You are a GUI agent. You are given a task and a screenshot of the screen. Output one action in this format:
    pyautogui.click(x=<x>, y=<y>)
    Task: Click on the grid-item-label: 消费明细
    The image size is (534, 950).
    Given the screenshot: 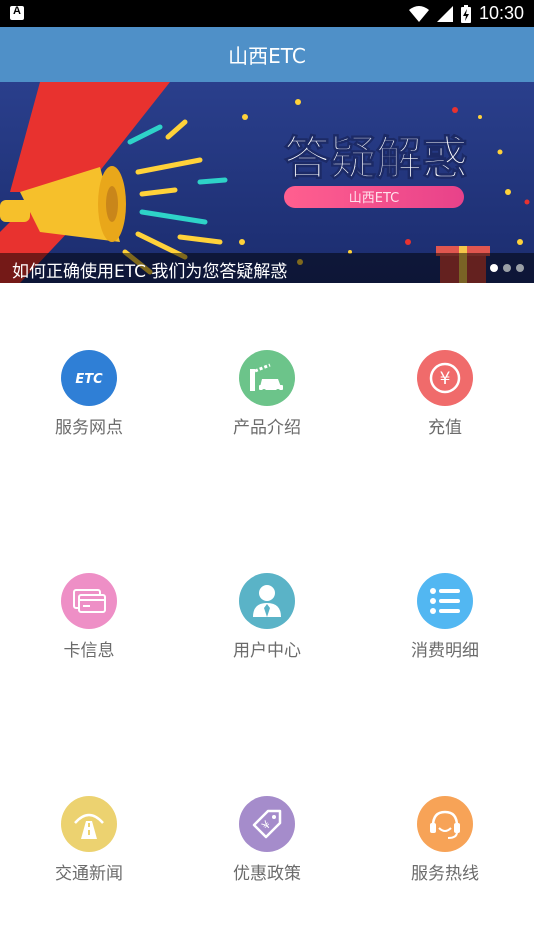 What is the action you would take?
    pyautogui.click(x=445, y=651)
    